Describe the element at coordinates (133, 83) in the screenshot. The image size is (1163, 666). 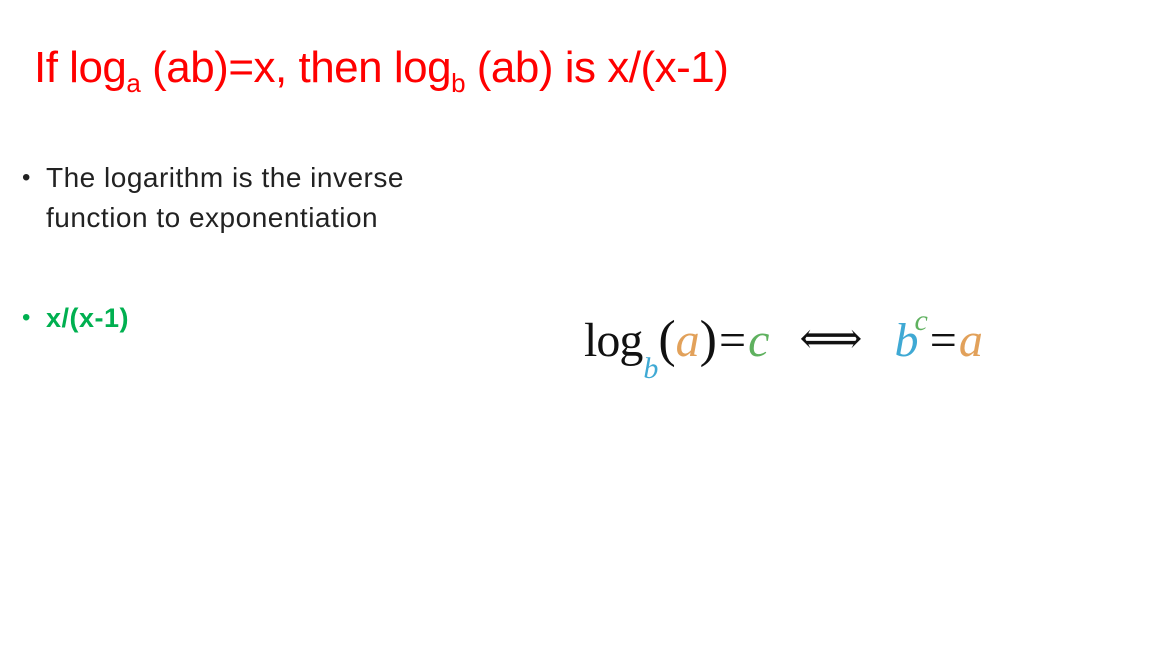
I see `title-subscript-a: a` at that location.